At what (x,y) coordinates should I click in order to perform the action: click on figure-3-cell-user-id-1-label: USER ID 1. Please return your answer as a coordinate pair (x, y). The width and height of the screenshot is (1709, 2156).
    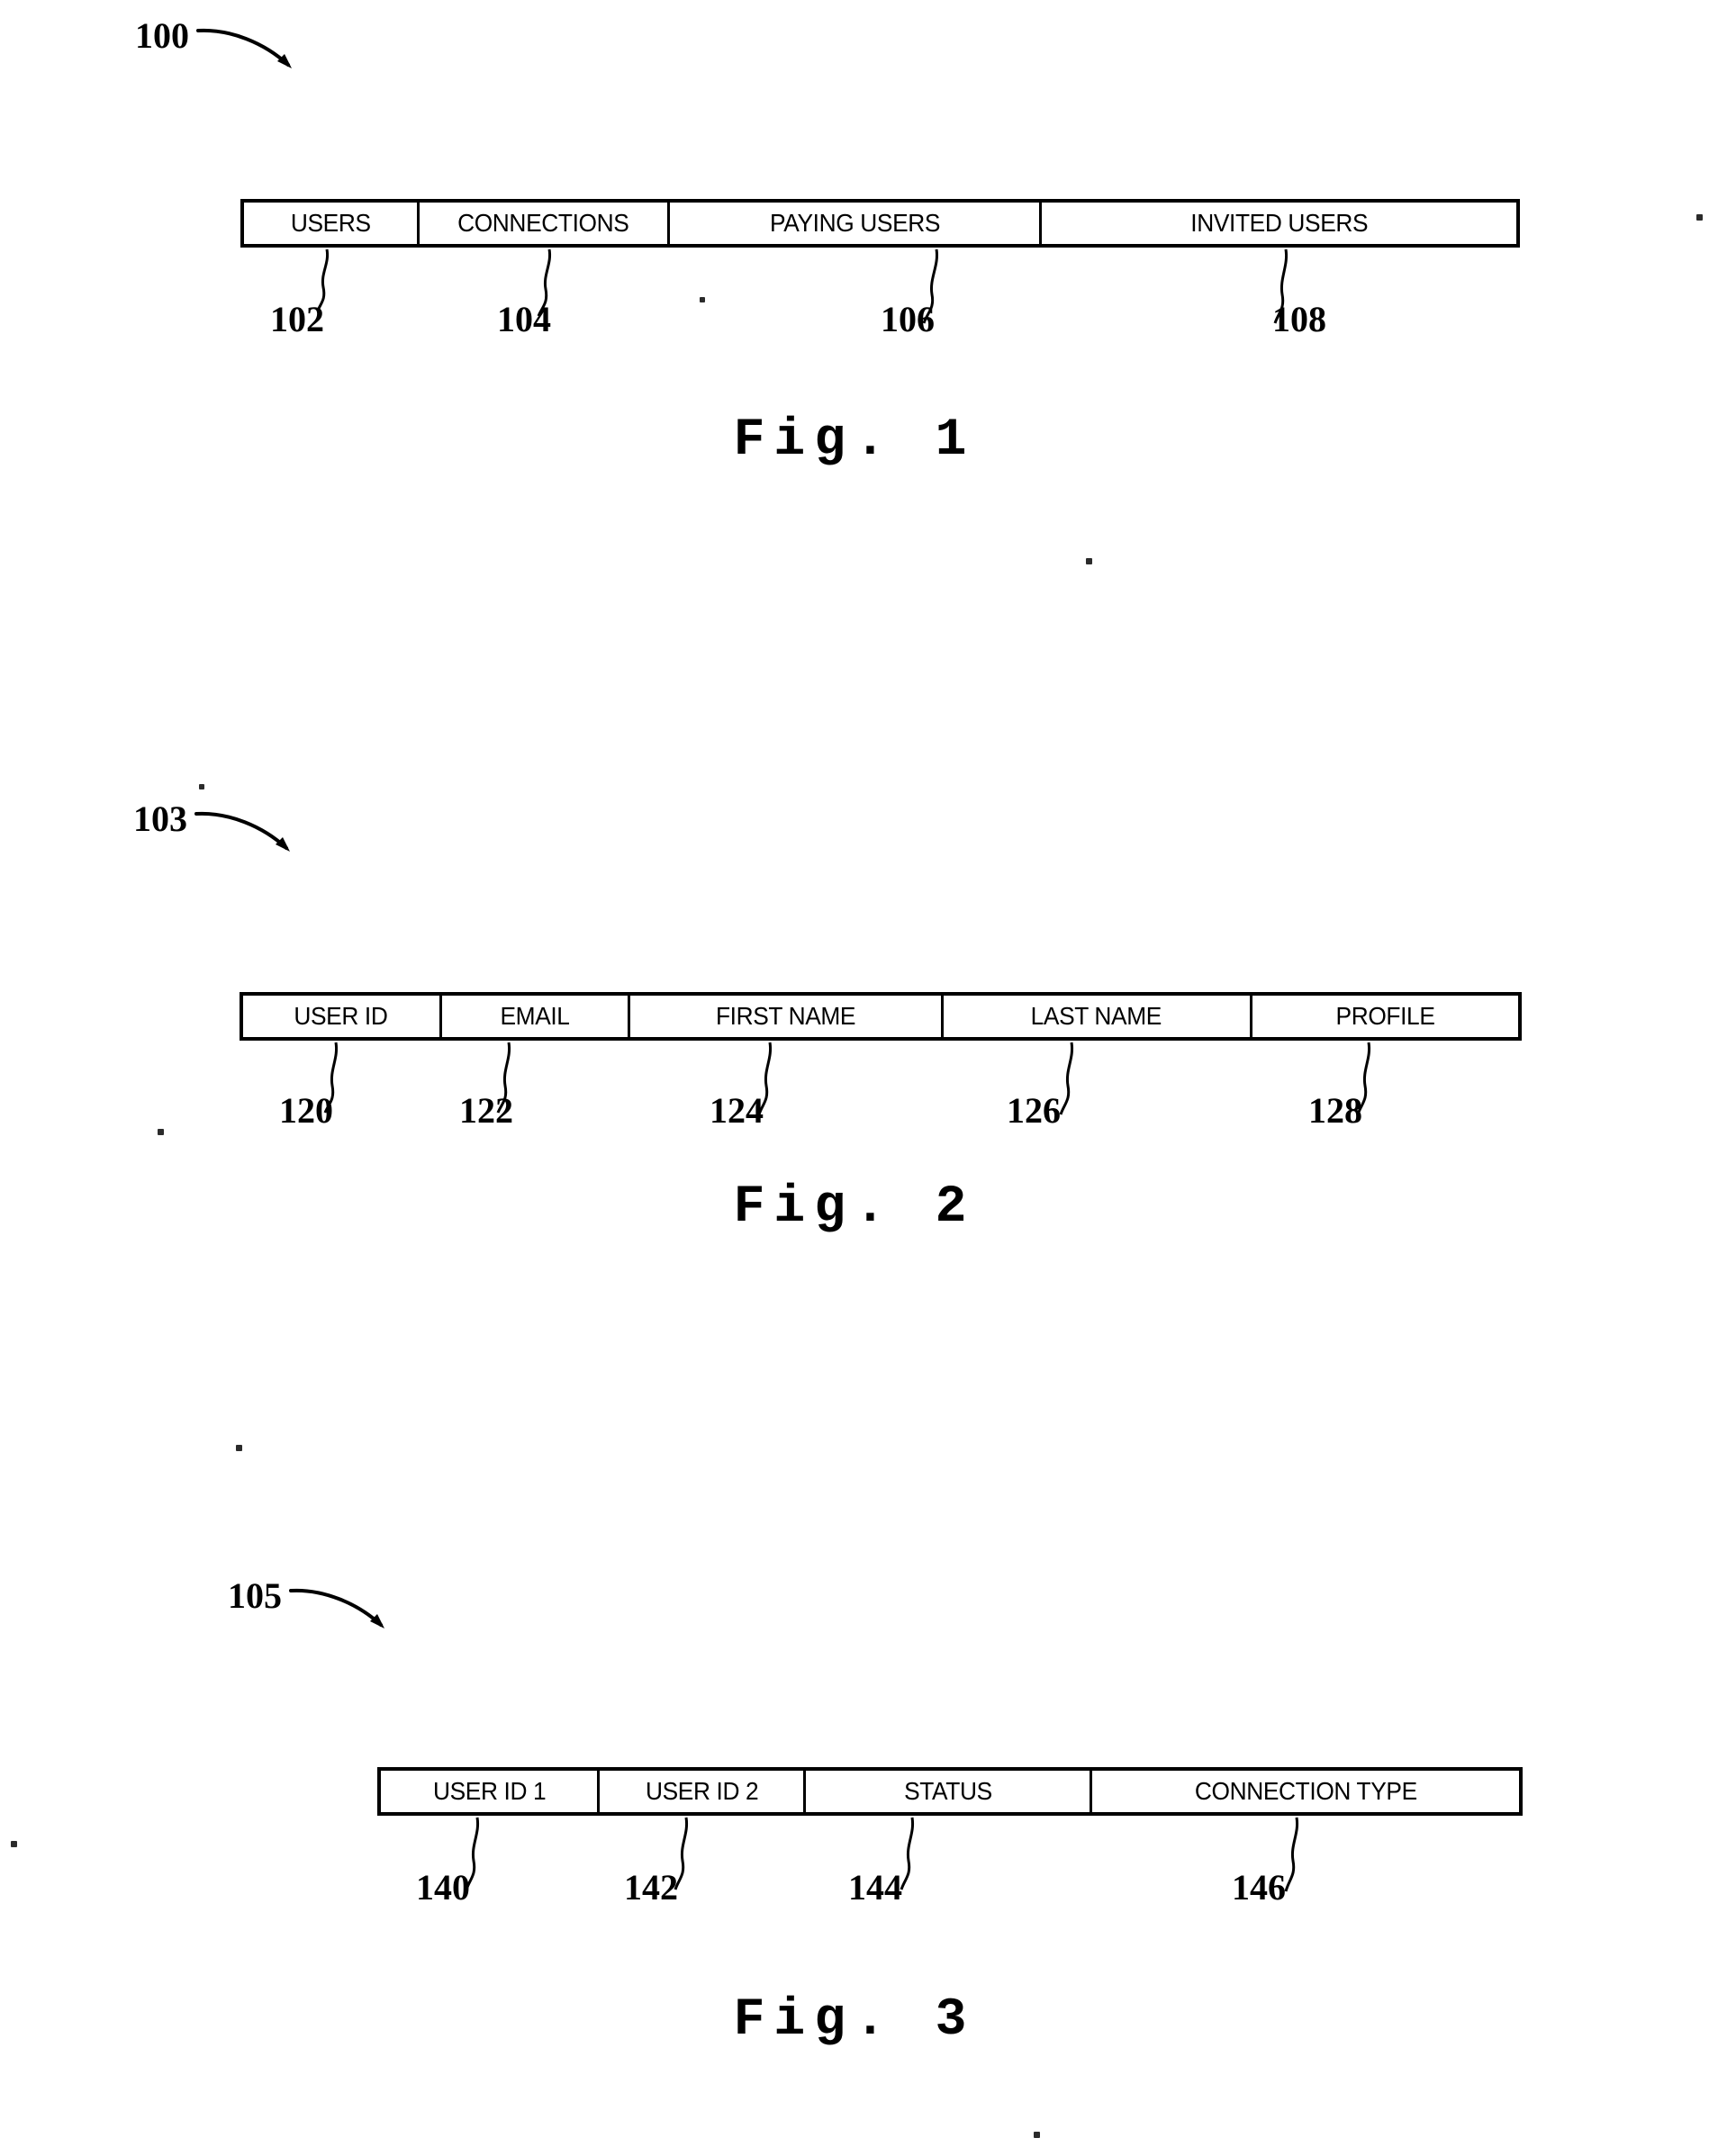
    Looking at the image, I should click on (489, 1791).